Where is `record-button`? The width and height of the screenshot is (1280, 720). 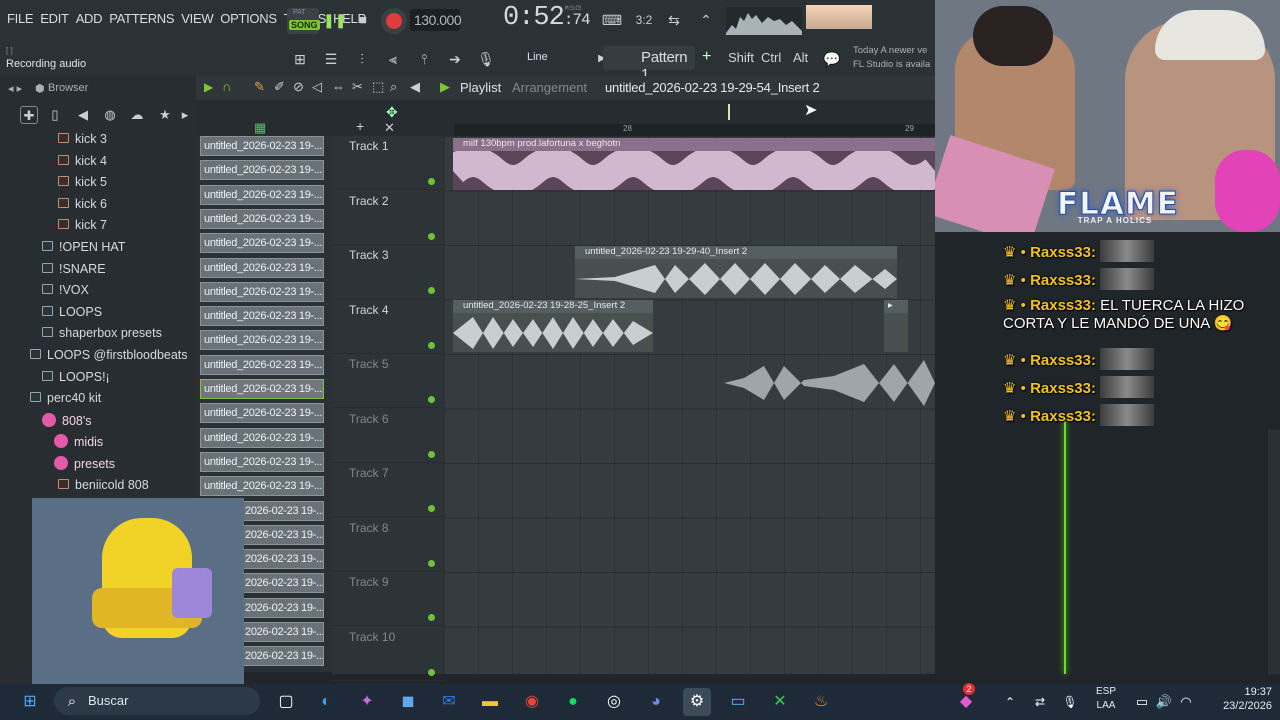
record-button is located at coordinates (394, 21).